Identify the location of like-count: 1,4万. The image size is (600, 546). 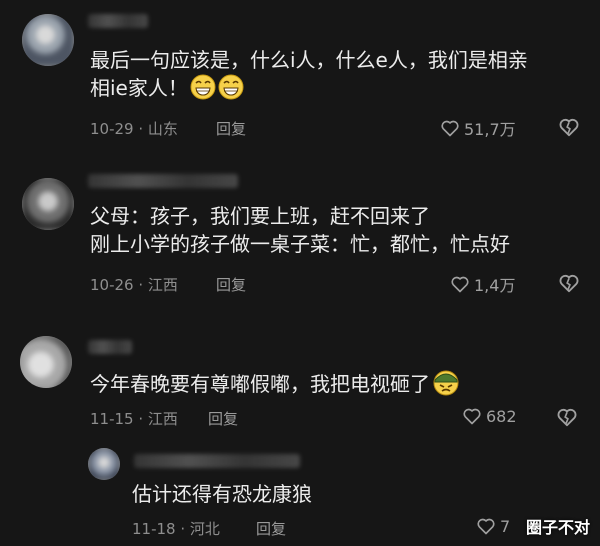
(495, 285).